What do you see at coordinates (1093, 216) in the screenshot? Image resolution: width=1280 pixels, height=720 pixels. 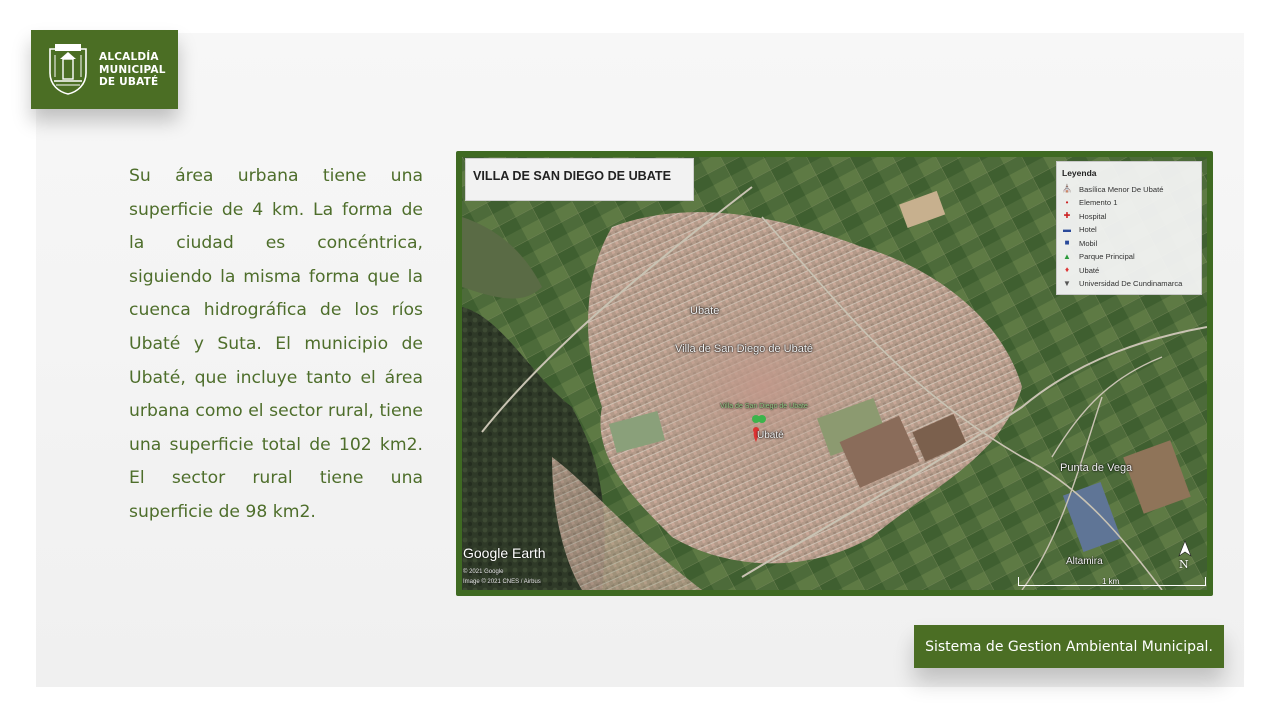 I see `legend-item-label: Hospital` at bounding box center [1093, 216].